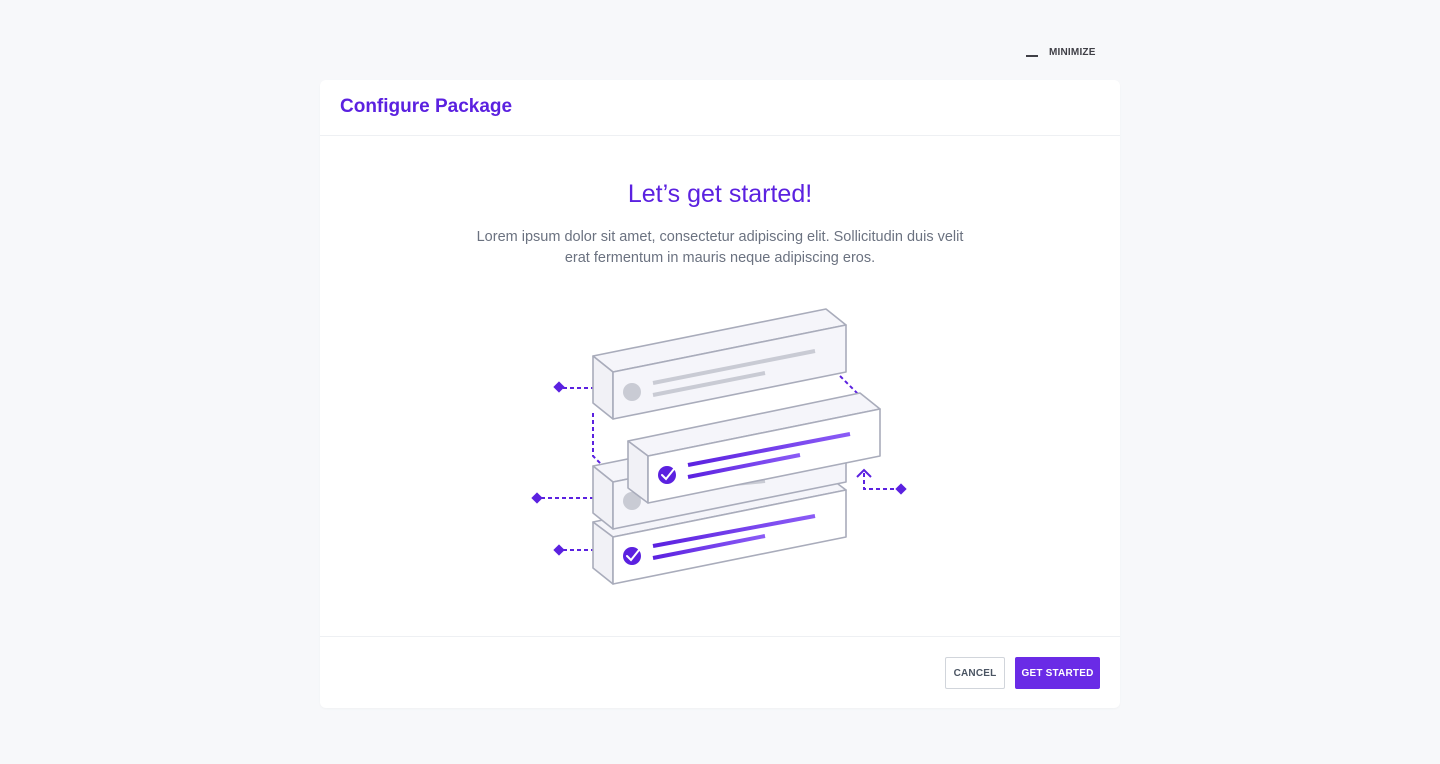 Image resolution: width=1440 pixels, height=764 pixels. I want to click on pending-circle-icon, so click(632, 392).